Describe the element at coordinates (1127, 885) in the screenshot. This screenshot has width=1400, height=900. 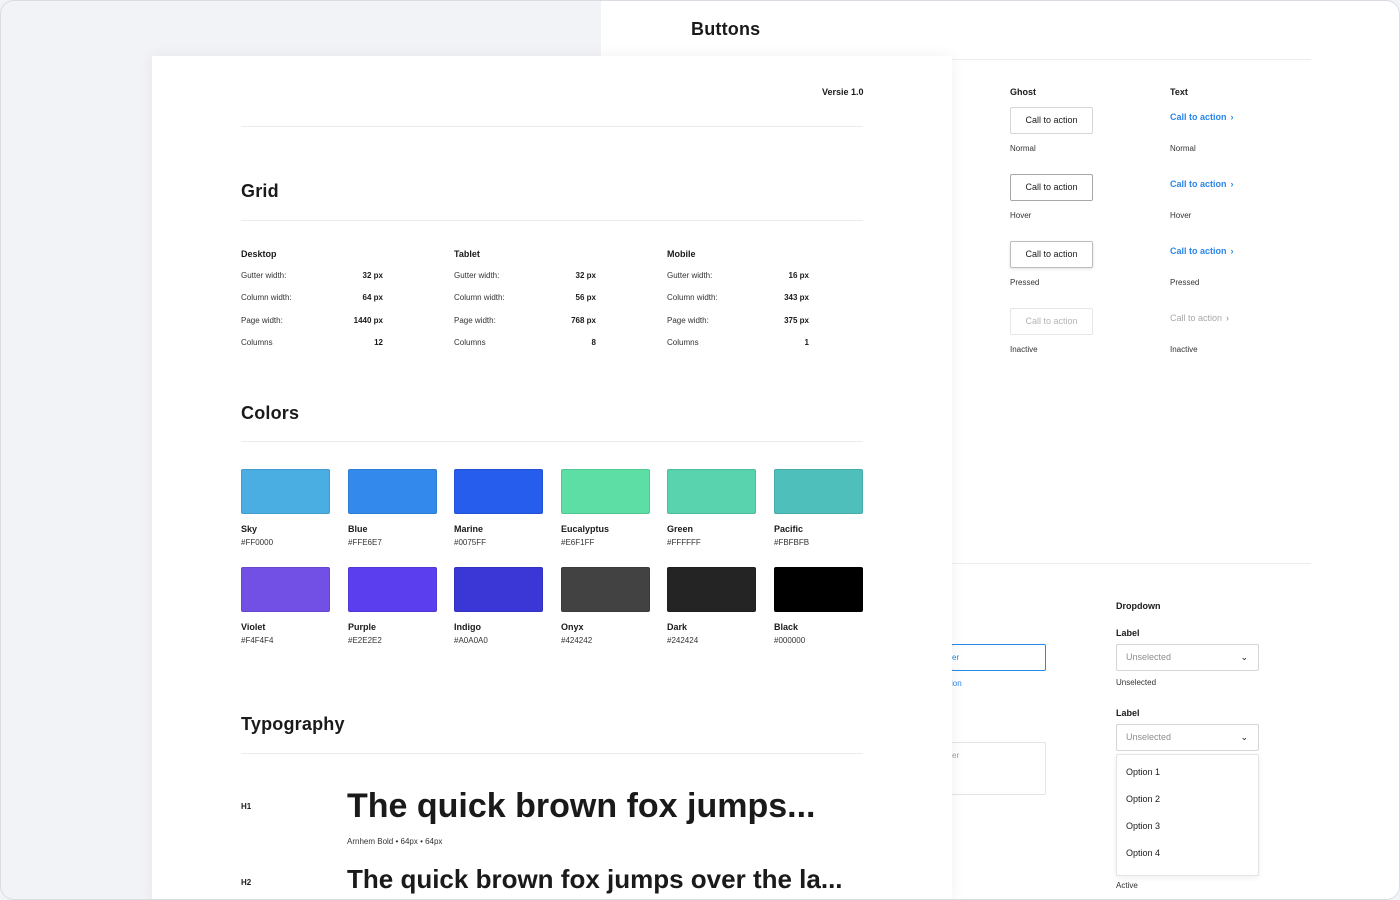
I see `state-label: Active` at that location.